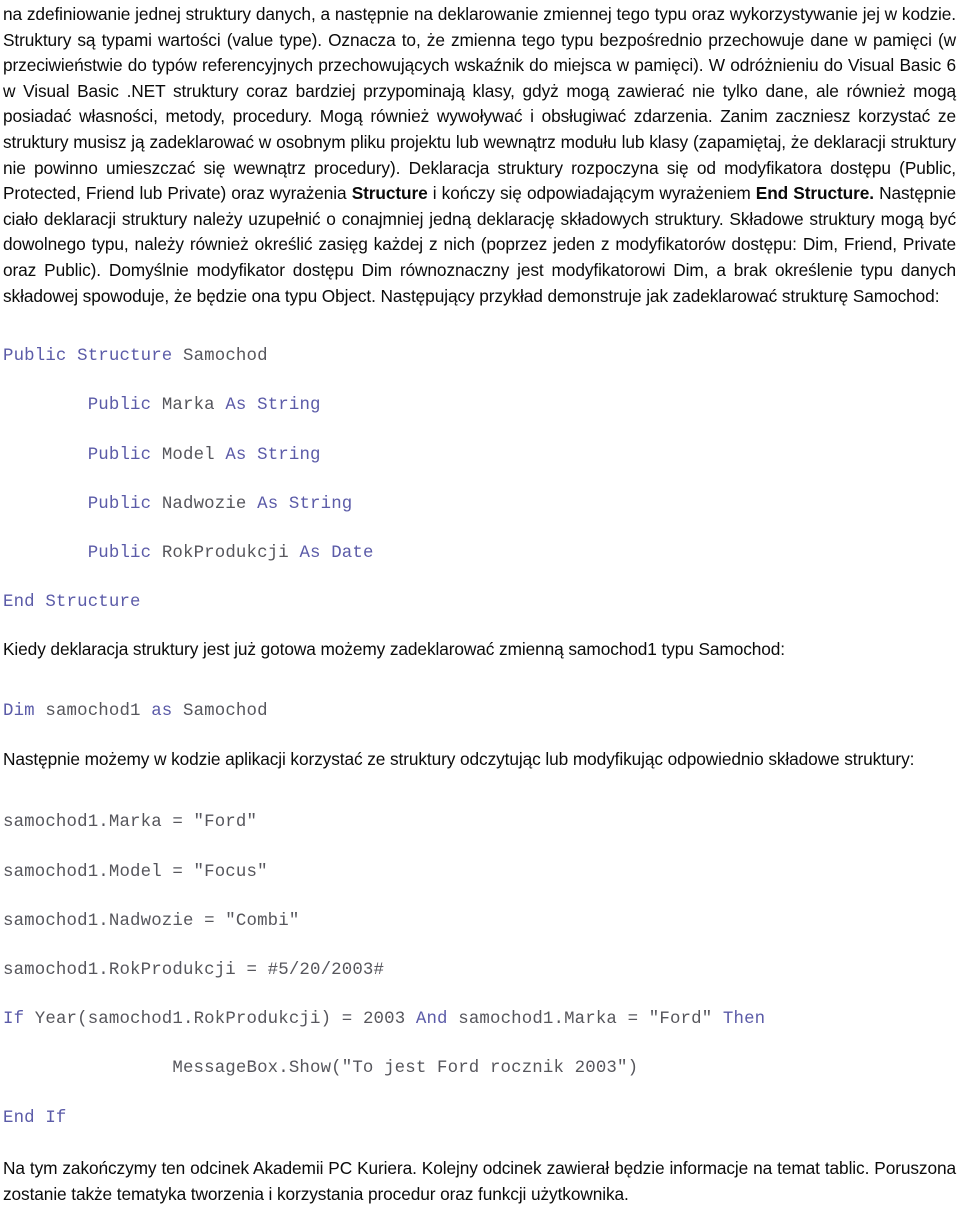 The height and width of the screenshot is (1207, 960). What do you see at coordinates (389, 193) in the screenshot?
I see `inline-bold-structure: Structure` at bounding box center [389, 193].